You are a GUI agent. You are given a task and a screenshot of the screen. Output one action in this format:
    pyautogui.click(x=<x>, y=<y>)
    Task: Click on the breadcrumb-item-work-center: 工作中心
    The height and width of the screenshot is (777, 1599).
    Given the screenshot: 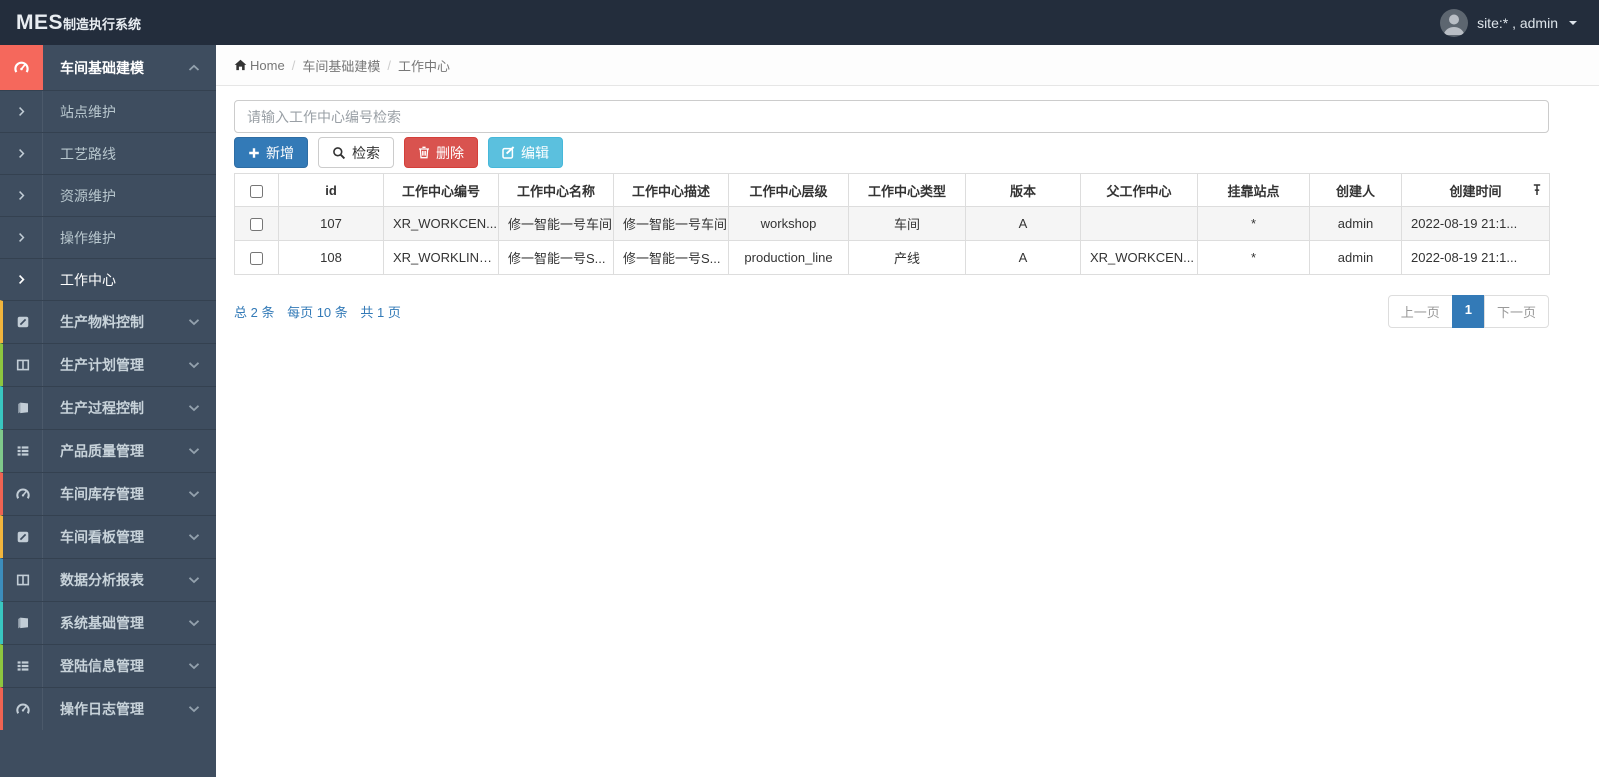 What is the action you would take?
    pyautogui.click(x=423, y=66)
    